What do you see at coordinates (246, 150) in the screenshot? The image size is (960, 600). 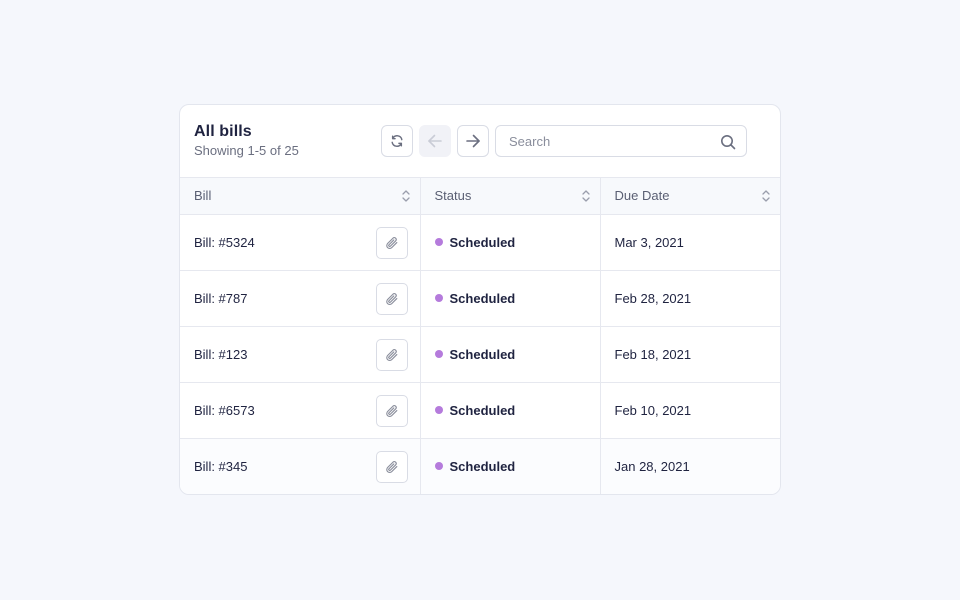 I see `pagination-summary: Showing 1-5 of 25` at bounding box center [246, 150].